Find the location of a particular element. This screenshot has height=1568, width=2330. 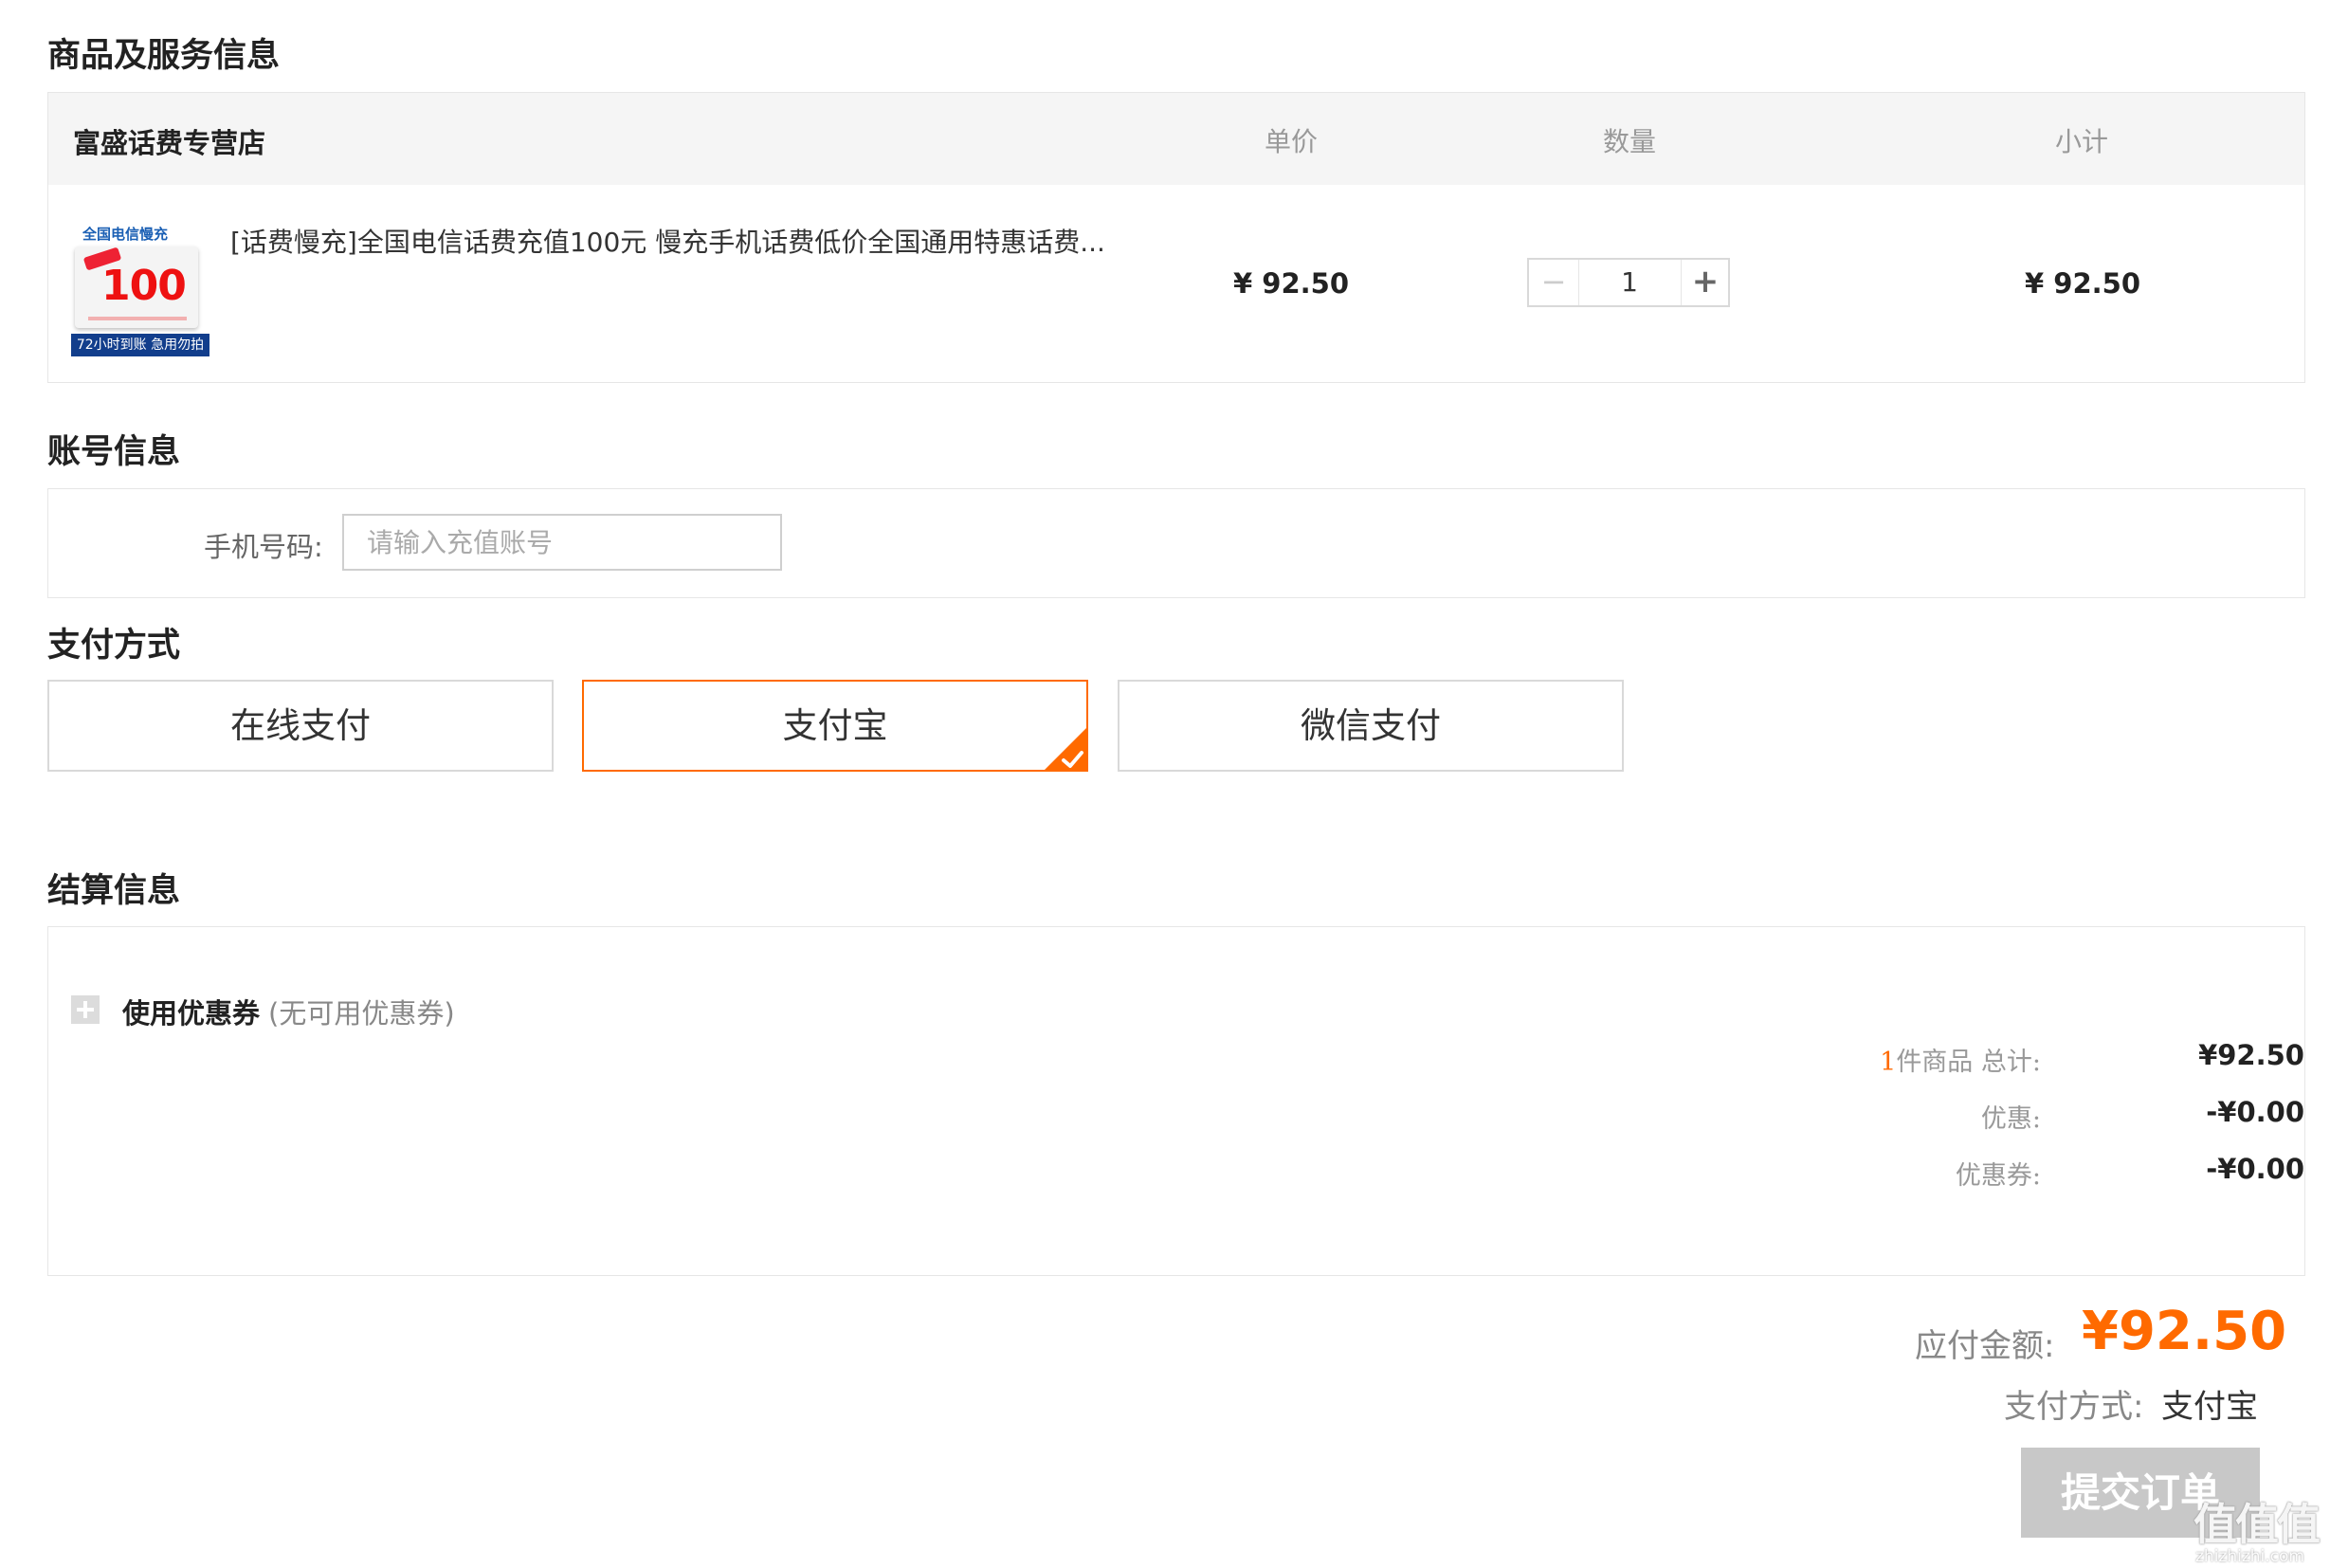

thumb-strip: 72小时到账 急用勿拍 is located at coordinates (140, 345).